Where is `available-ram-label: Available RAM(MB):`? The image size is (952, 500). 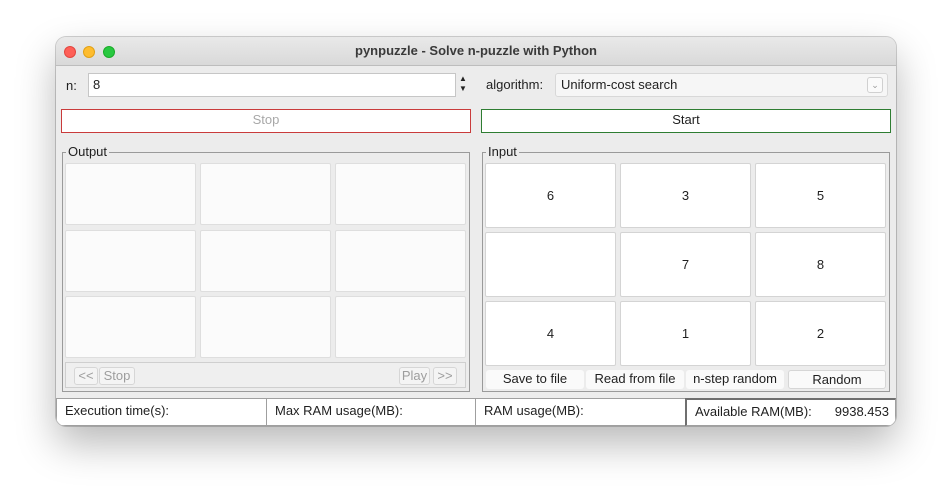 available-ram-label: Available RAM(MB): is located at coordinates (753, 411).